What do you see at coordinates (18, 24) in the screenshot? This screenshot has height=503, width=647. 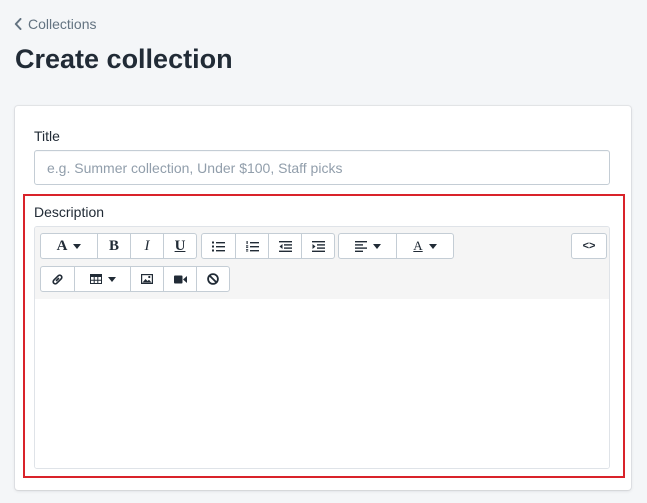 I see `chevron-left-icon` at bounding box center [18, 24].